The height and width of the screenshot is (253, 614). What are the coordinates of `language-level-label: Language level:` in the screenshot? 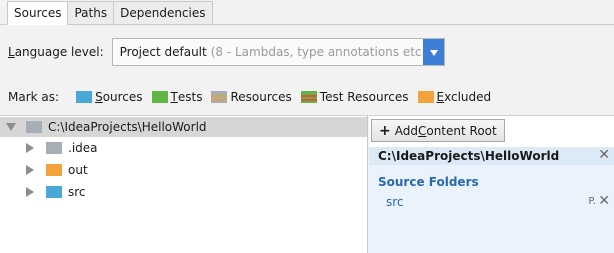 It's located at (56, 52).